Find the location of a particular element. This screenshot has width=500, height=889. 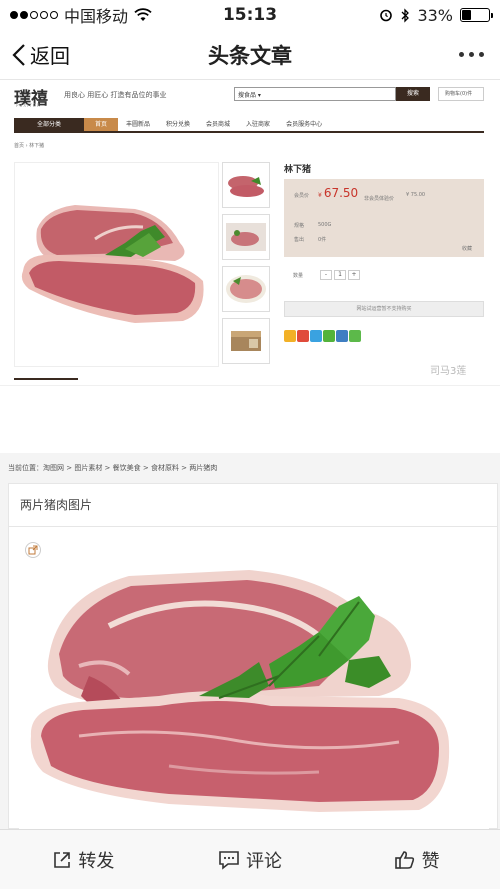

forward-button: 转发 is located at coordinates (83, 859).